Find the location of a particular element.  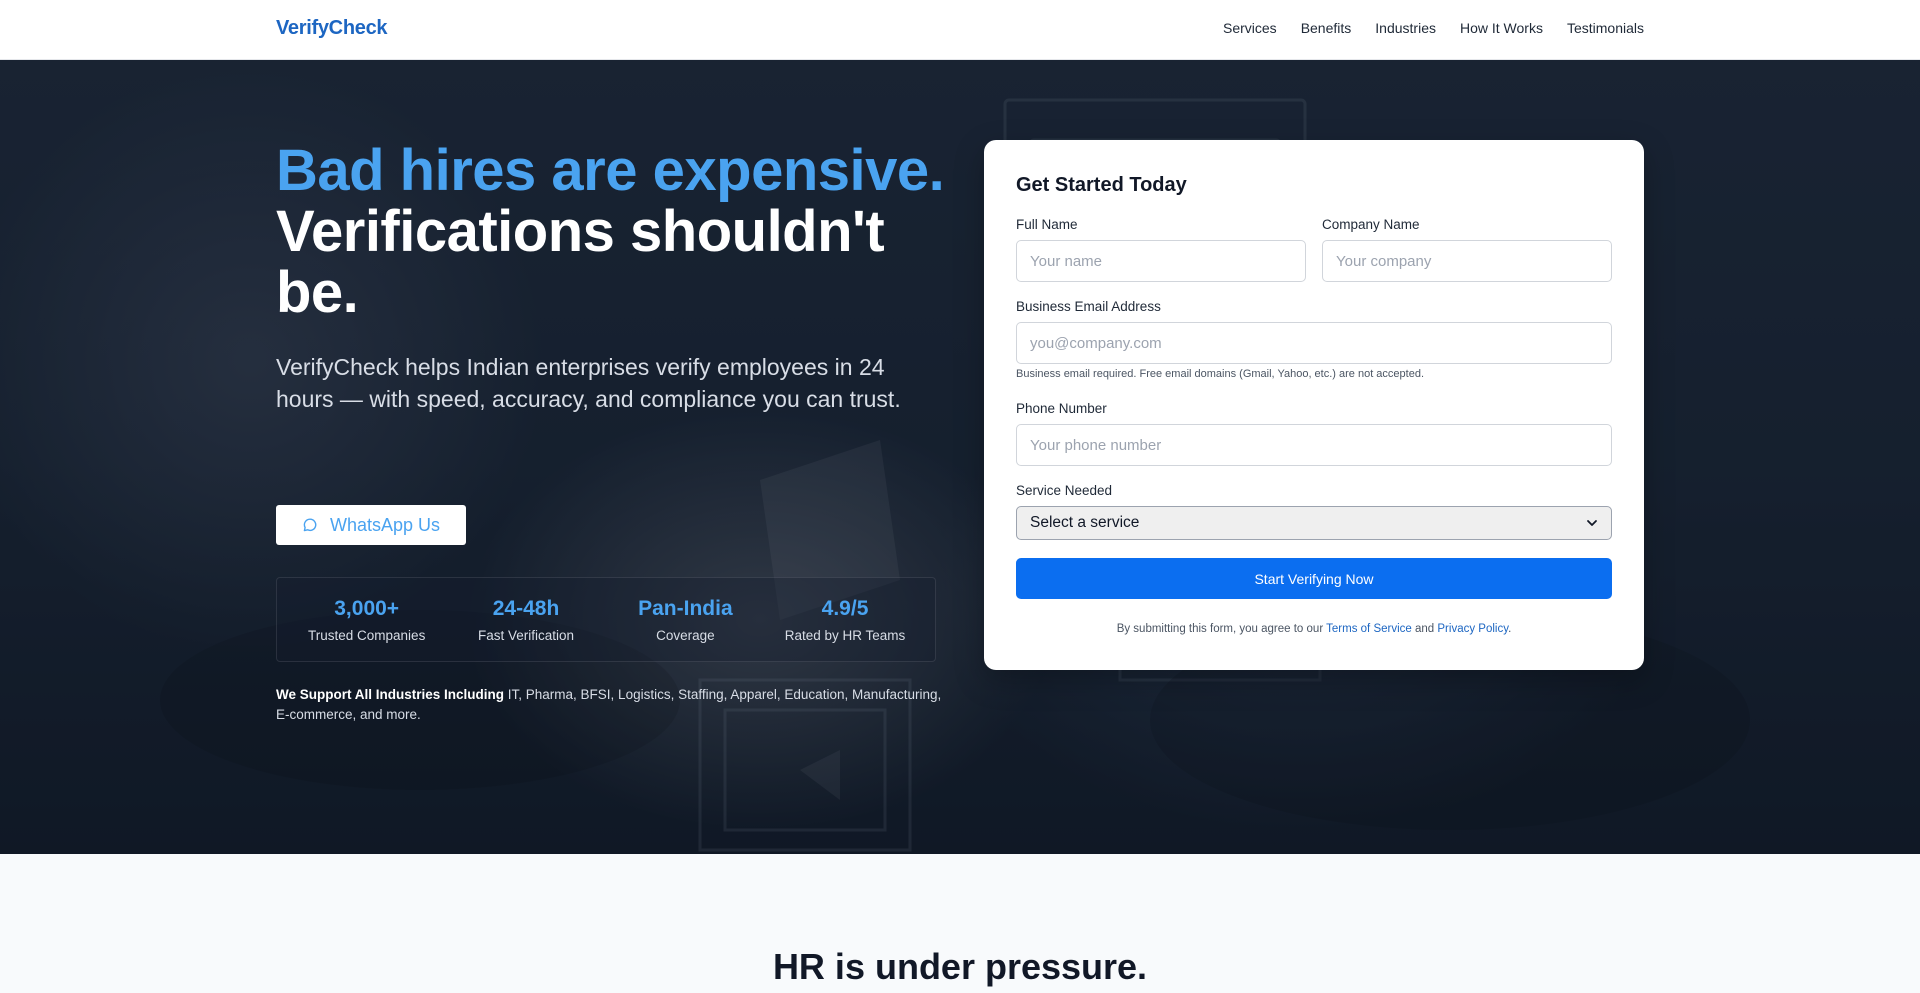

stat-label: Trusted Companies is located at coordinates (367, 635).